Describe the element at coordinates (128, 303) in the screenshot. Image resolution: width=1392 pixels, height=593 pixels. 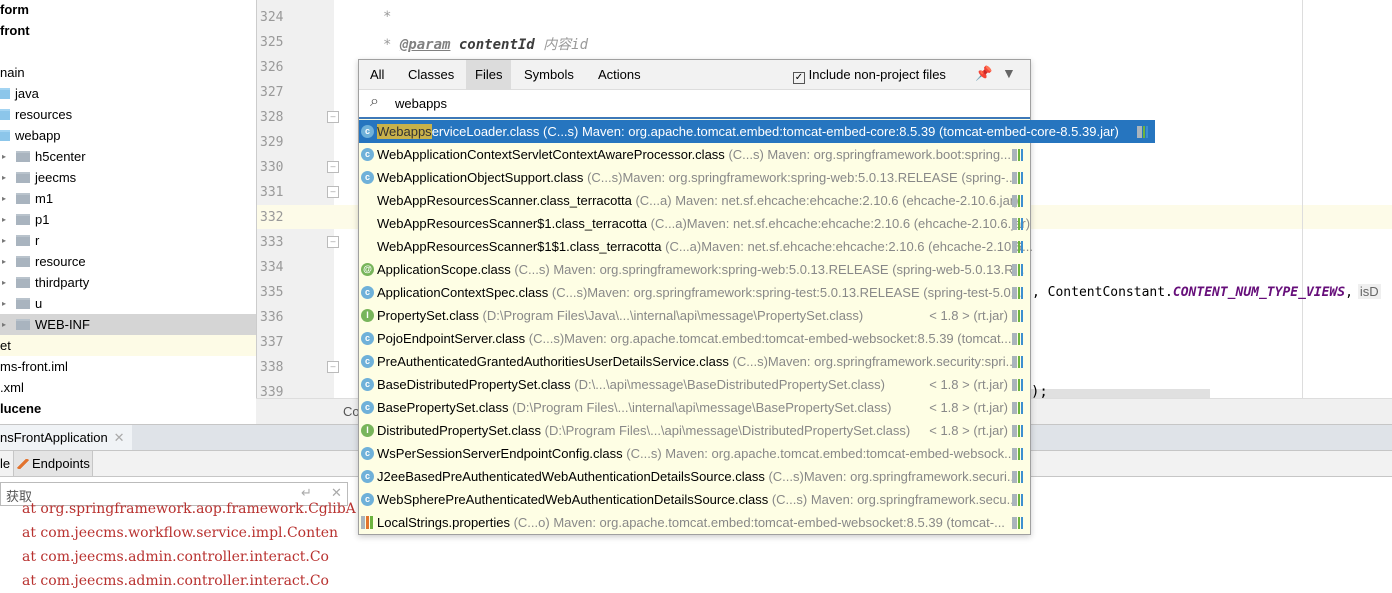
I see `tree-item: ▸ u` at that location.